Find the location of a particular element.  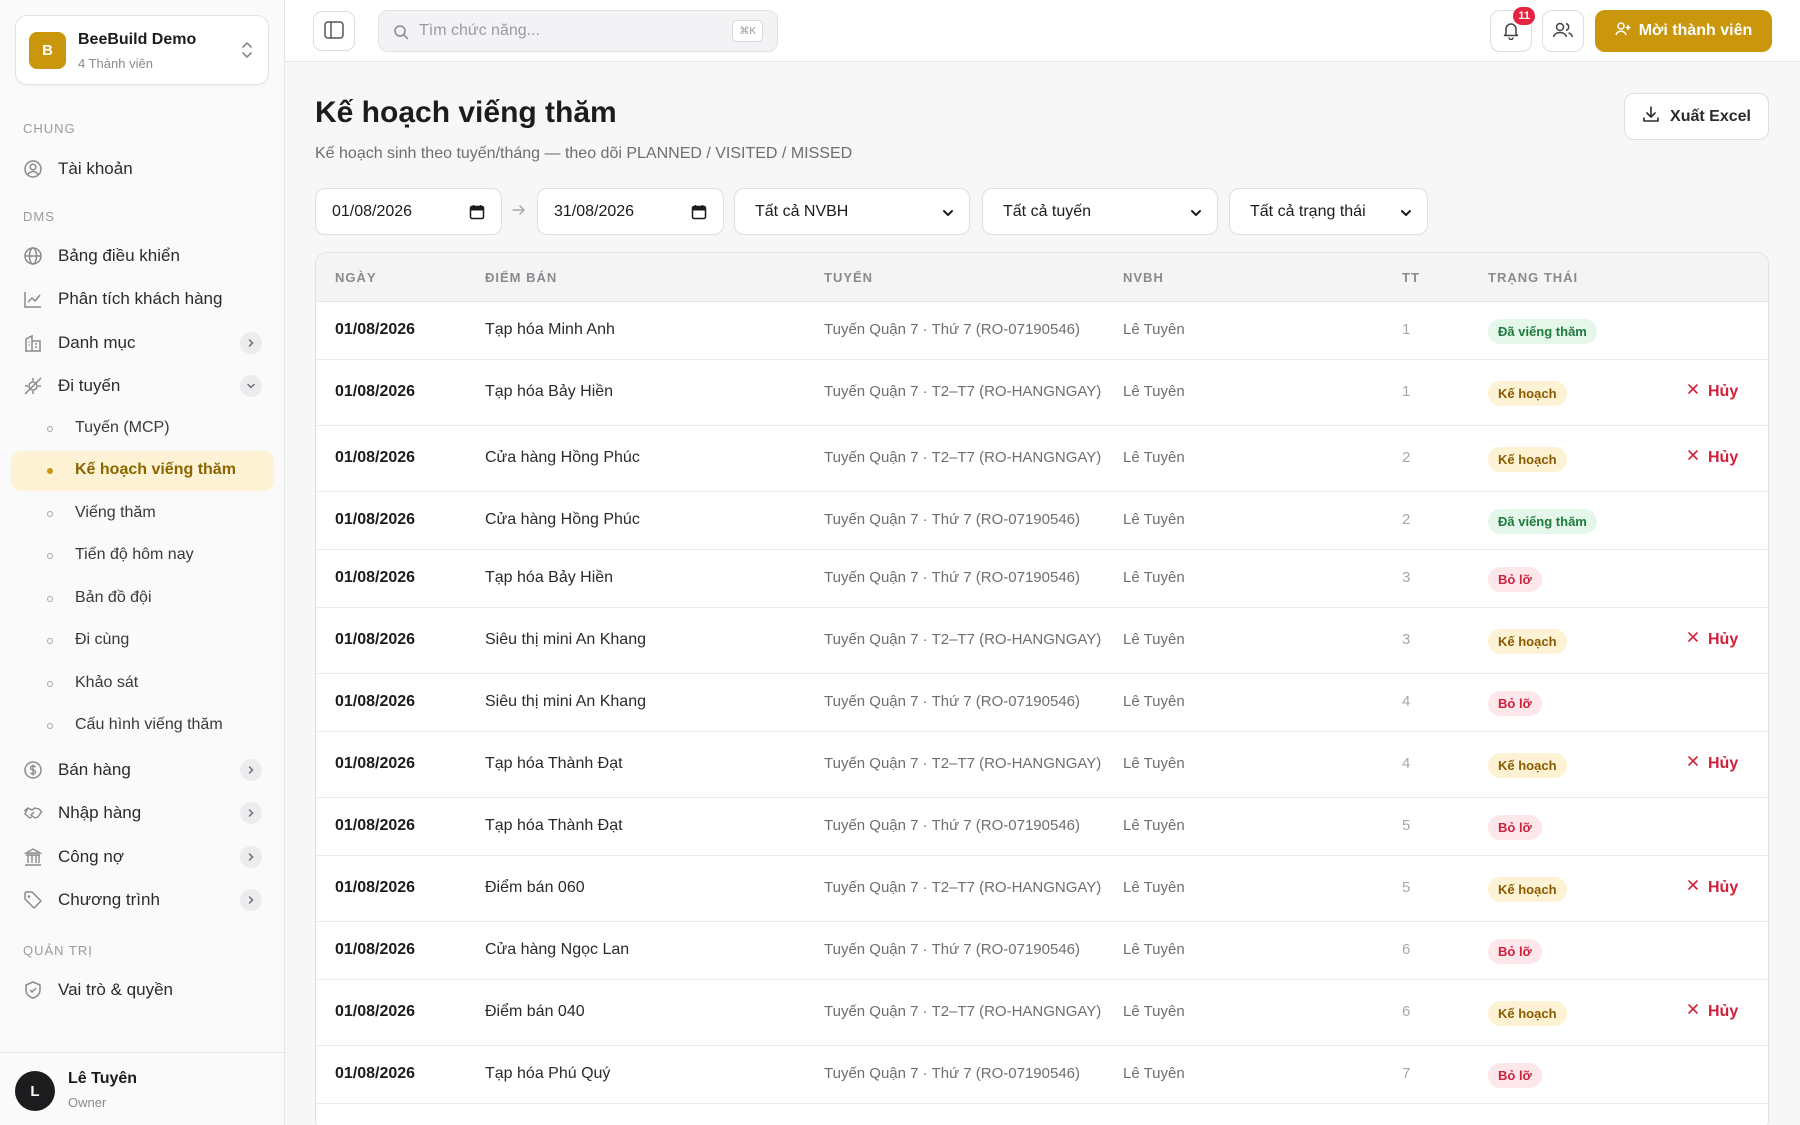

sidebar-subitem-label: Khảo sát is located at coordinates (107, 682).